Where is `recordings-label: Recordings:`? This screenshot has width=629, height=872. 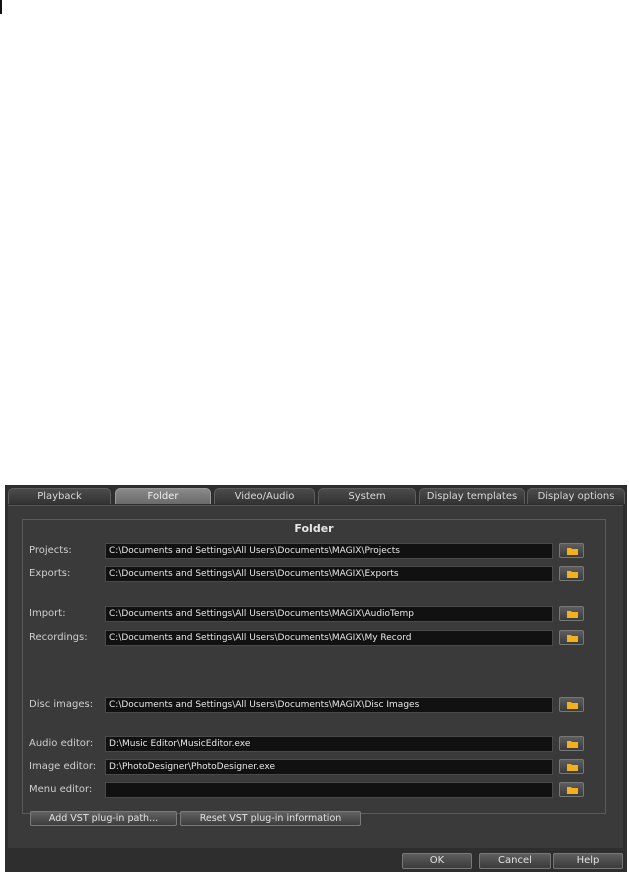 recordings-label: Recordings: is located at coordinates (58, 637).